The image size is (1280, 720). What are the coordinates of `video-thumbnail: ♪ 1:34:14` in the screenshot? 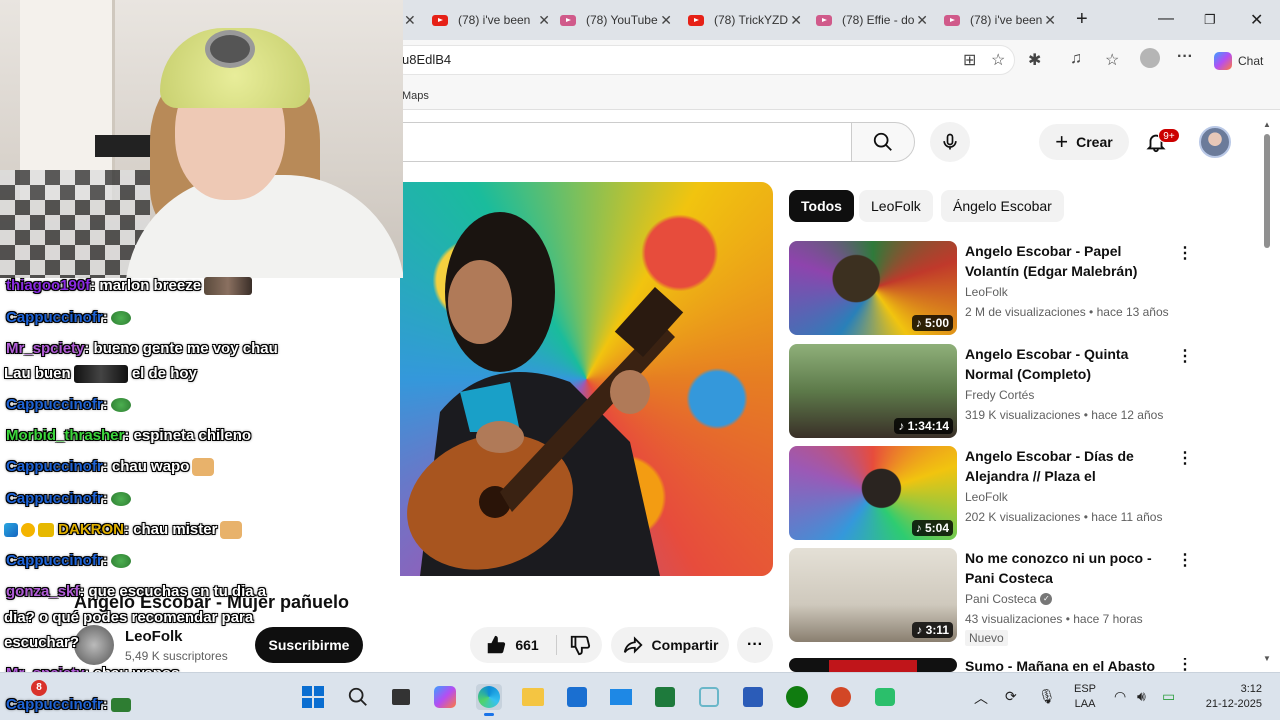 It's located at (873, 391).